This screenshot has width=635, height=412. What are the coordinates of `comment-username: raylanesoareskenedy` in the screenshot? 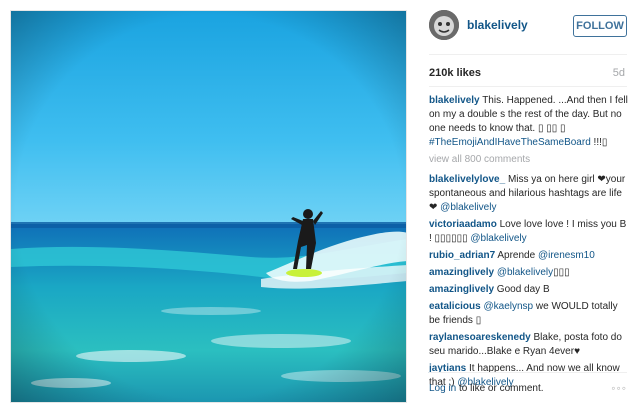 It's located at (480, 337).